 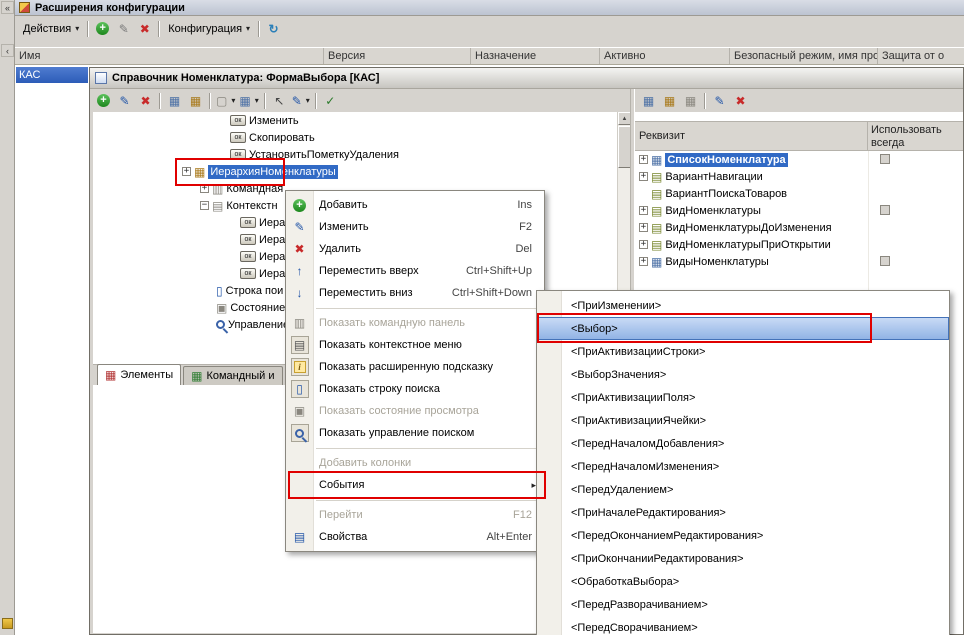 I want to click on menu-item-move-up: ↑ Переместить вверх Ctrl+Shift+Up, so click(x=415, y=271).